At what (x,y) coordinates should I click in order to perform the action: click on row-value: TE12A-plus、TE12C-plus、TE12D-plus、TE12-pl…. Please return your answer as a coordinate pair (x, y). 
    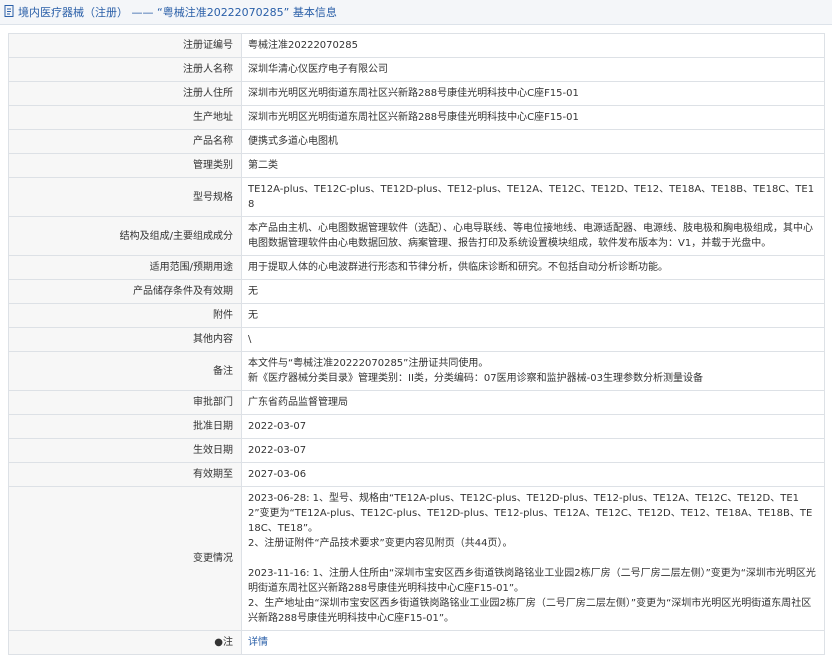
    Looking at the image, I should click on (533, 197).